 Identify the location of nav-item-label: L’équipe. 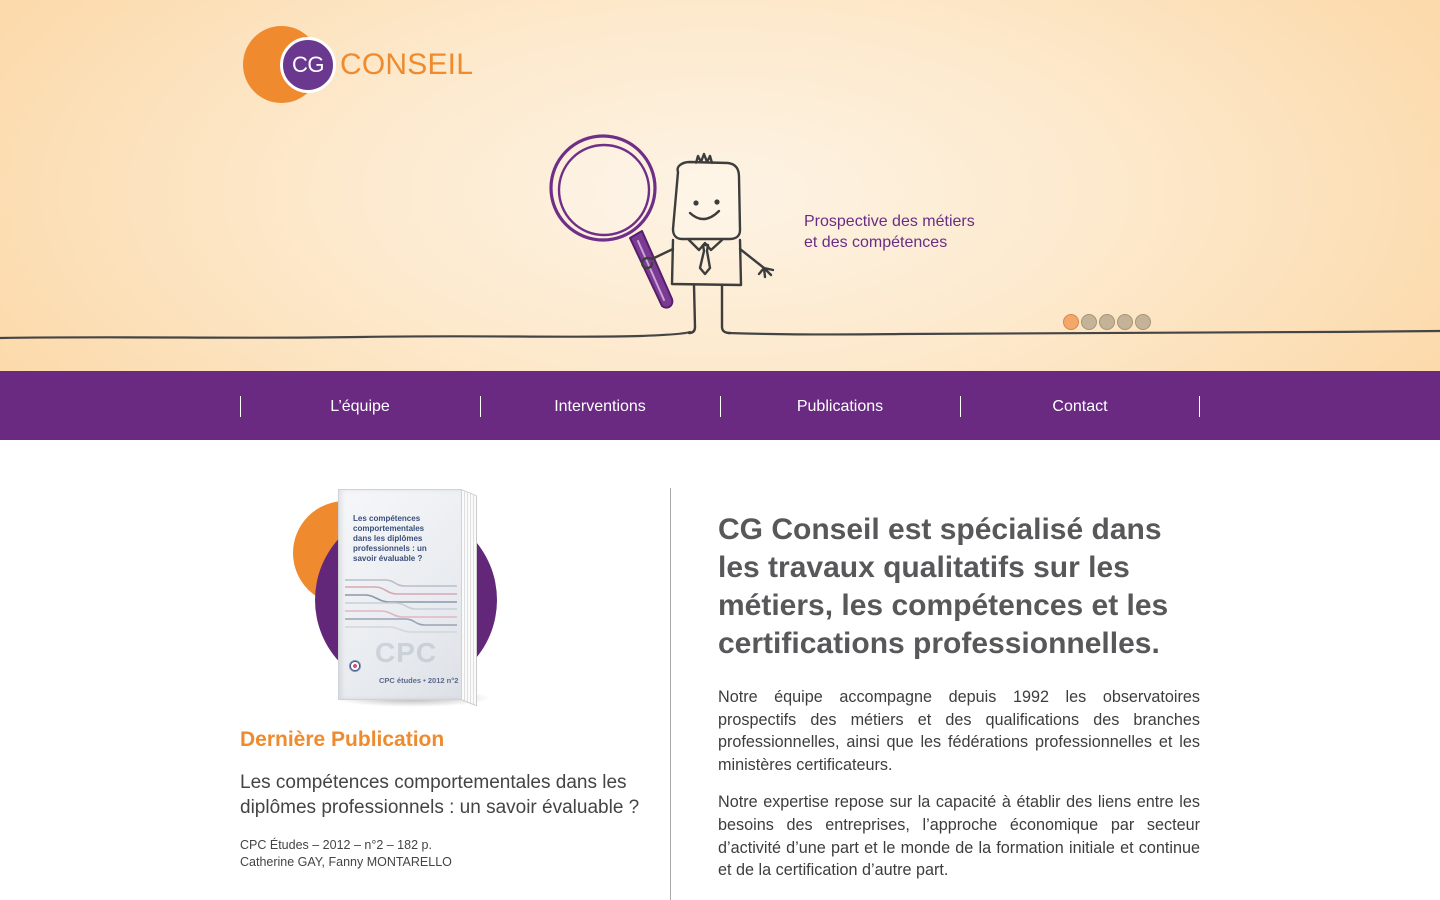
(360, 406).